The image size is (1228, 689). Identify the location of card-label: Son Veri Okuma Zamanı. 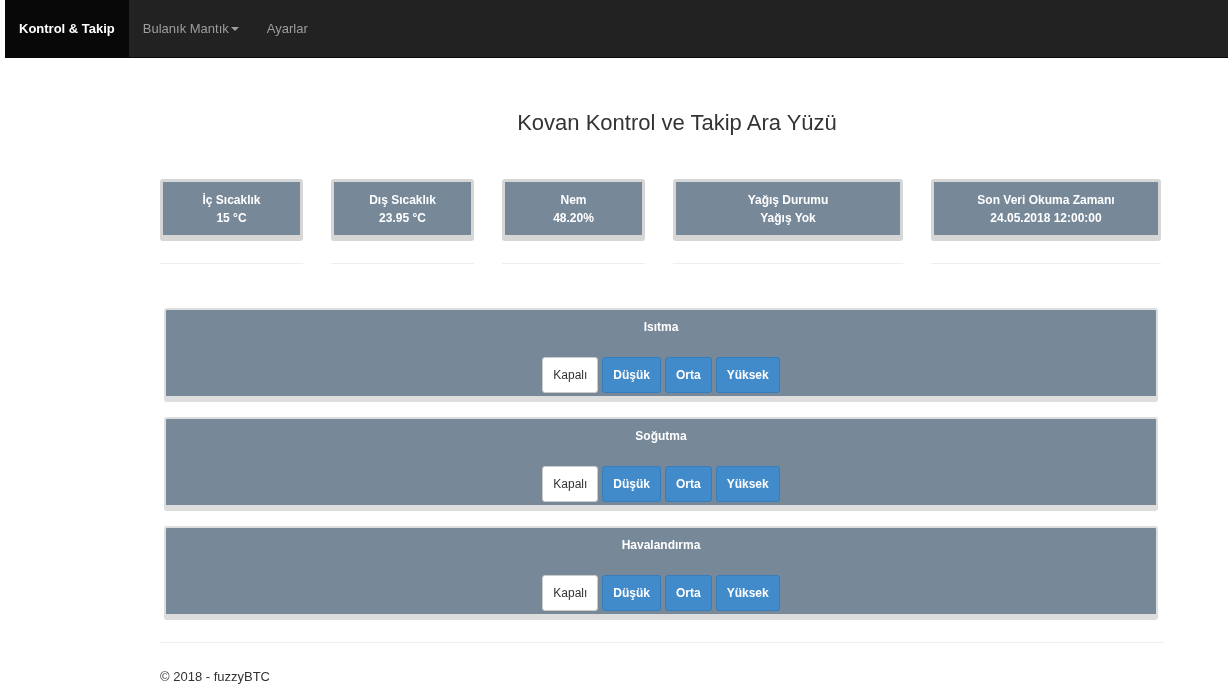
(1046, 200).